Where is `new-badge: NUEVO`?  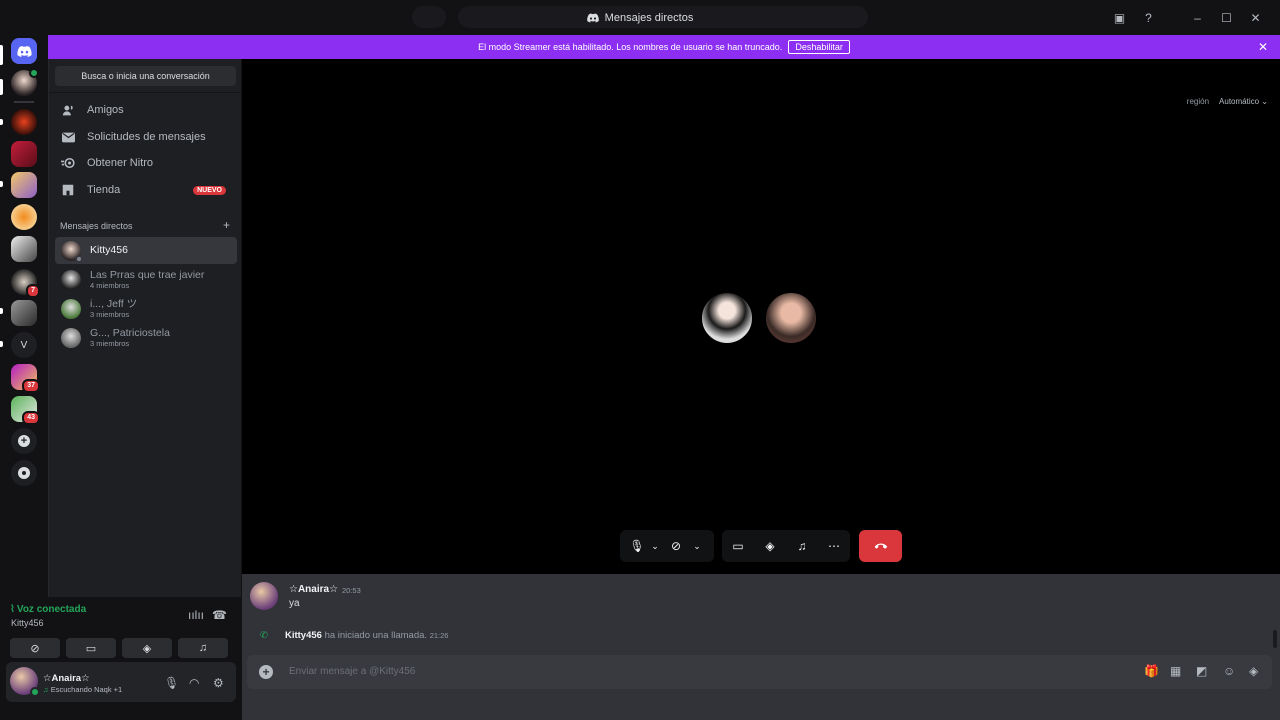 new-badge: NUEVO is located at coordinates (209, 190).